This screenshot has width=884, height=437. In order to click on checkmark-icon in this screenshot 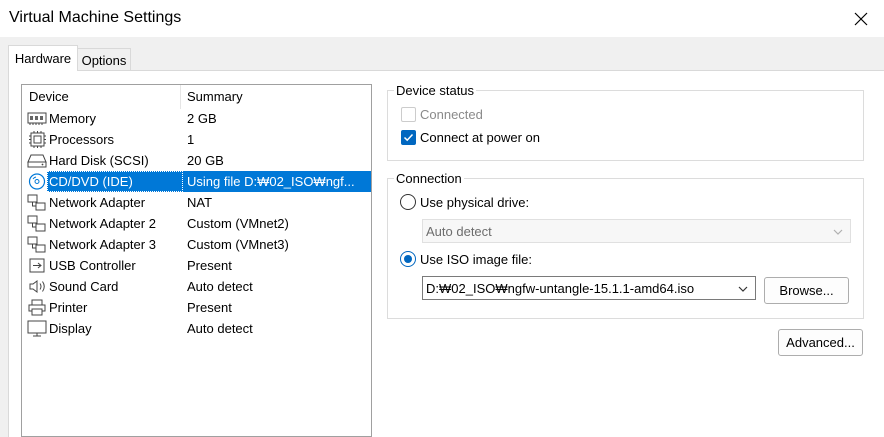, I will do `click(408, 137)`.